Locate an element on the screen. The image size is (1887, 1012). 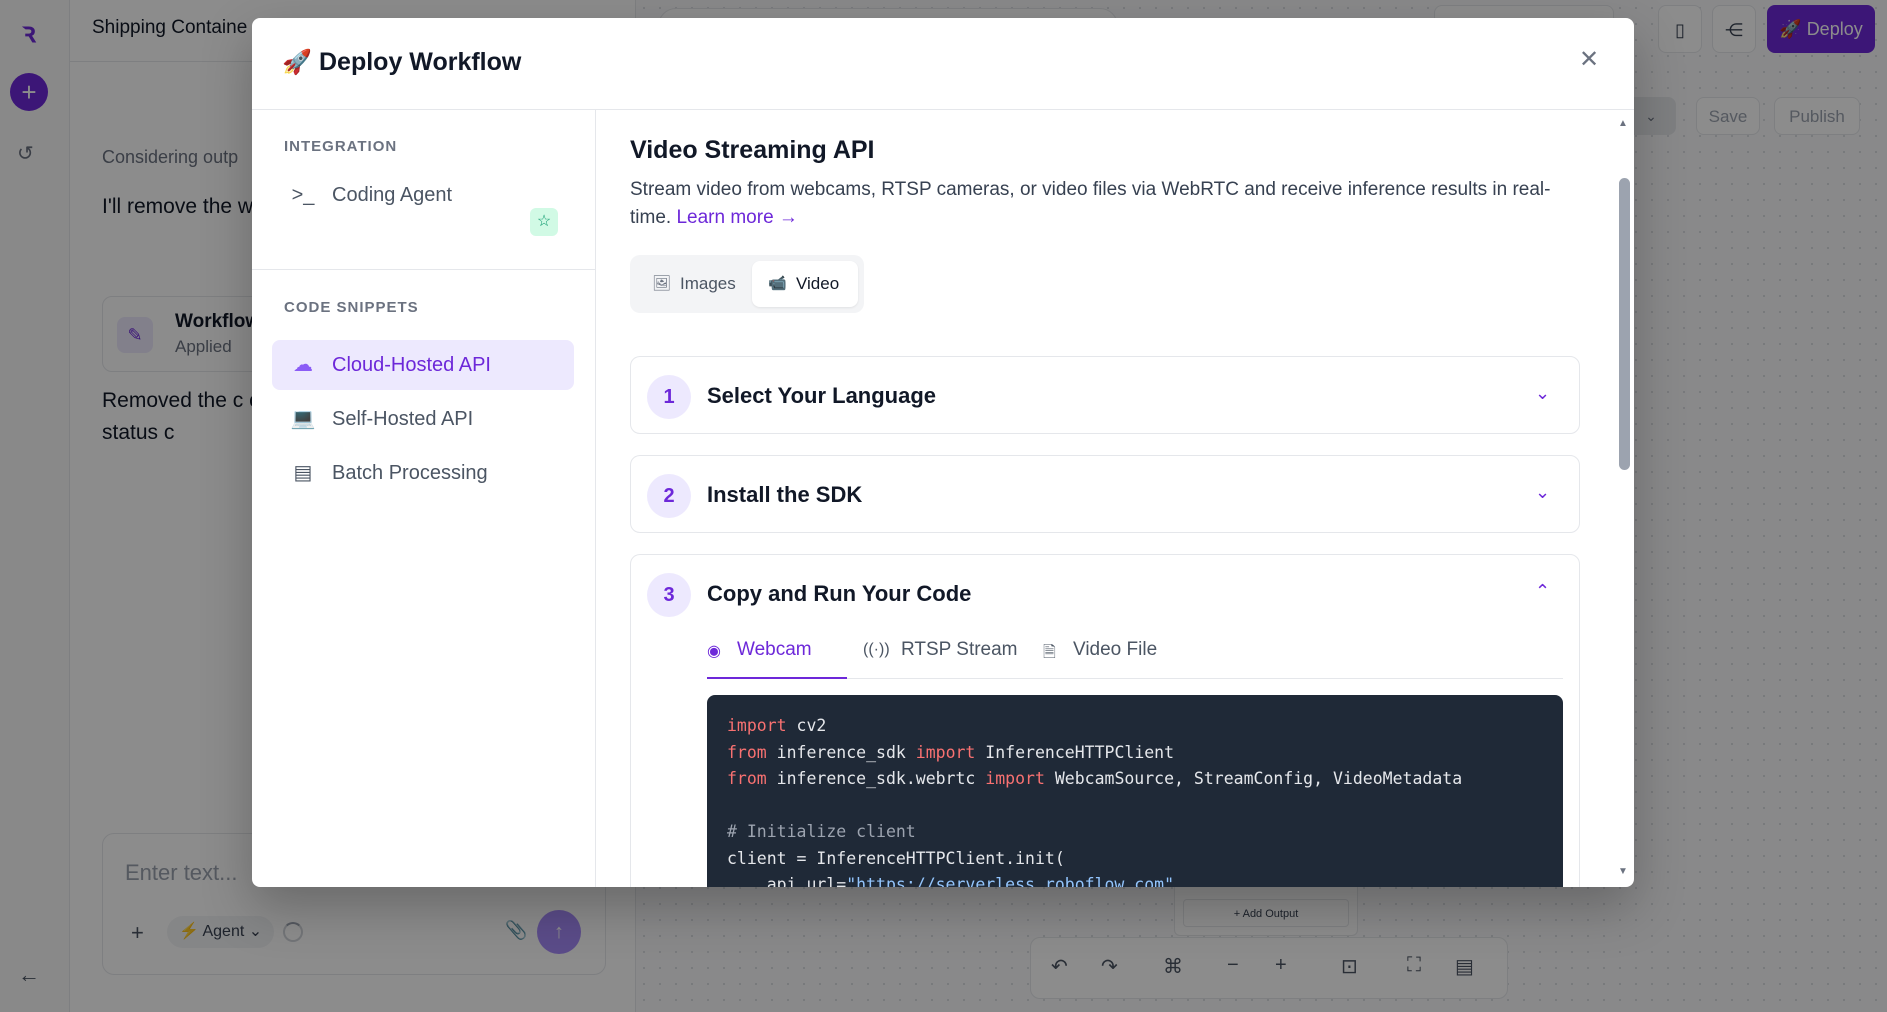
step-select-language: 1 Select Your Language ⌄ is located at coordinates (1105, 395).